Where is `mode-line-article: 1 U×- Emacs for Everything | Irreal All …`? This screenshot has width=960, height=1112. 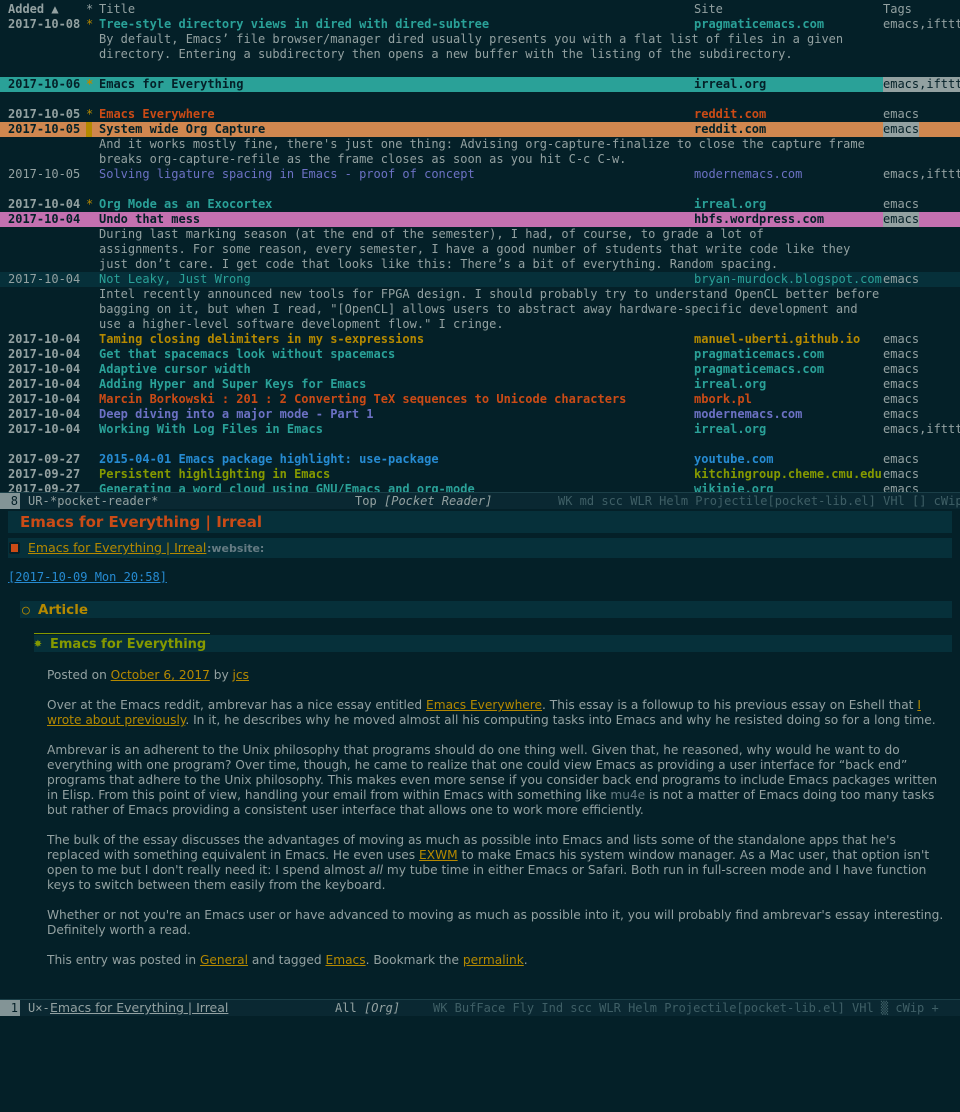 mode-line-article: 1 U×- Emacs for Everything | Irreal All … is located at coordinates (480, 1007).